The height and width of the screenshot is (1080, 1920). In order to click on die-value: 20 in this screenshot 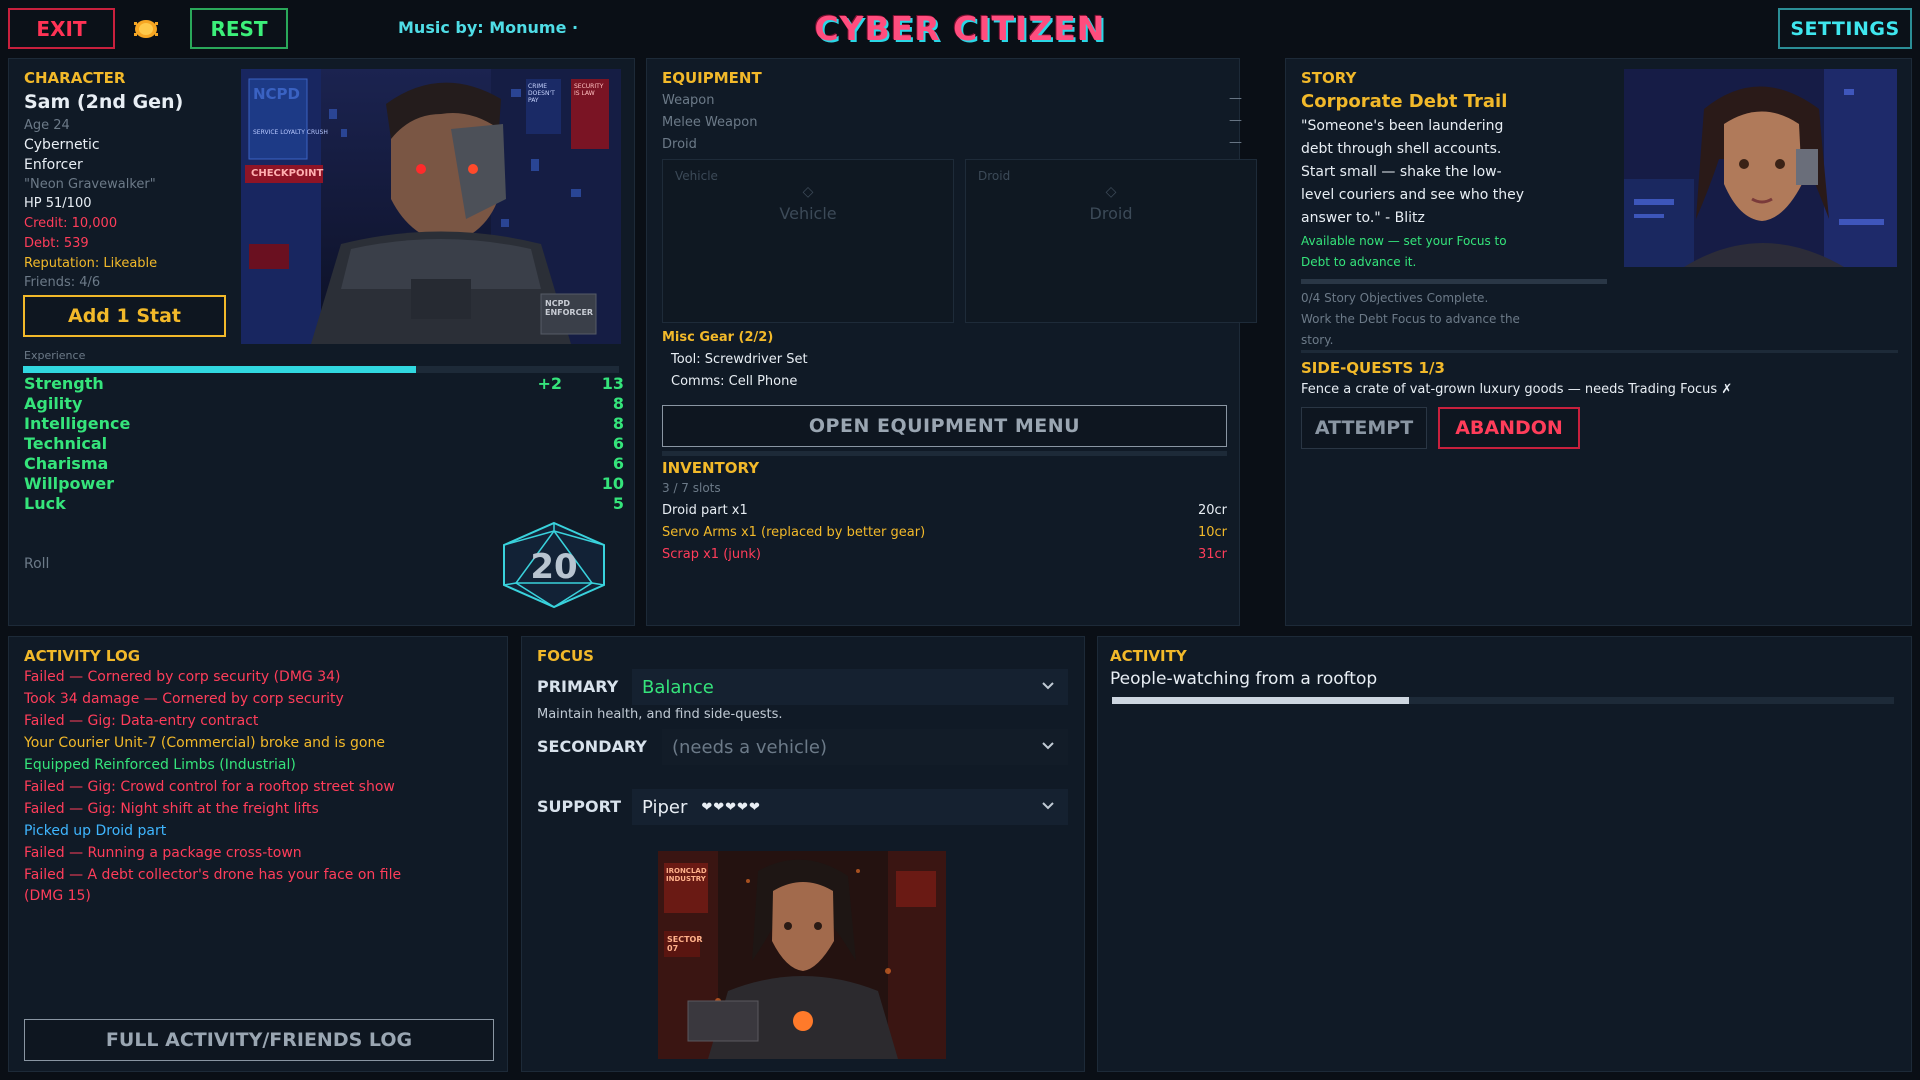, I will do `click(554, 567)`.